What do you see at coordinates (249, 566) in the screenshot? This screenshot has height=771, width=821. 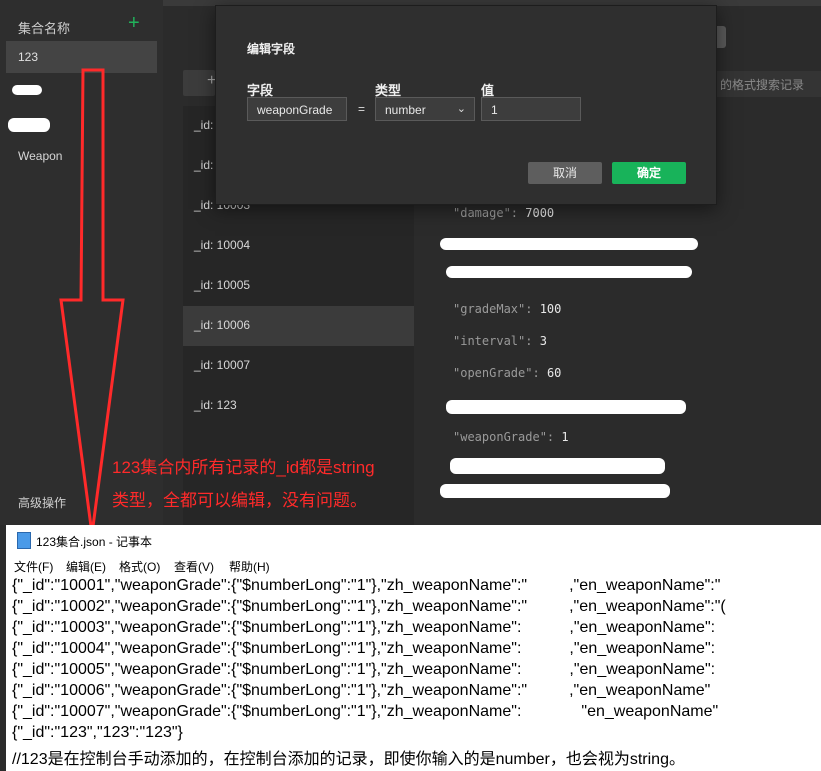 I see `menu-help: 帮助(H)` at bounding box center [249, 566].